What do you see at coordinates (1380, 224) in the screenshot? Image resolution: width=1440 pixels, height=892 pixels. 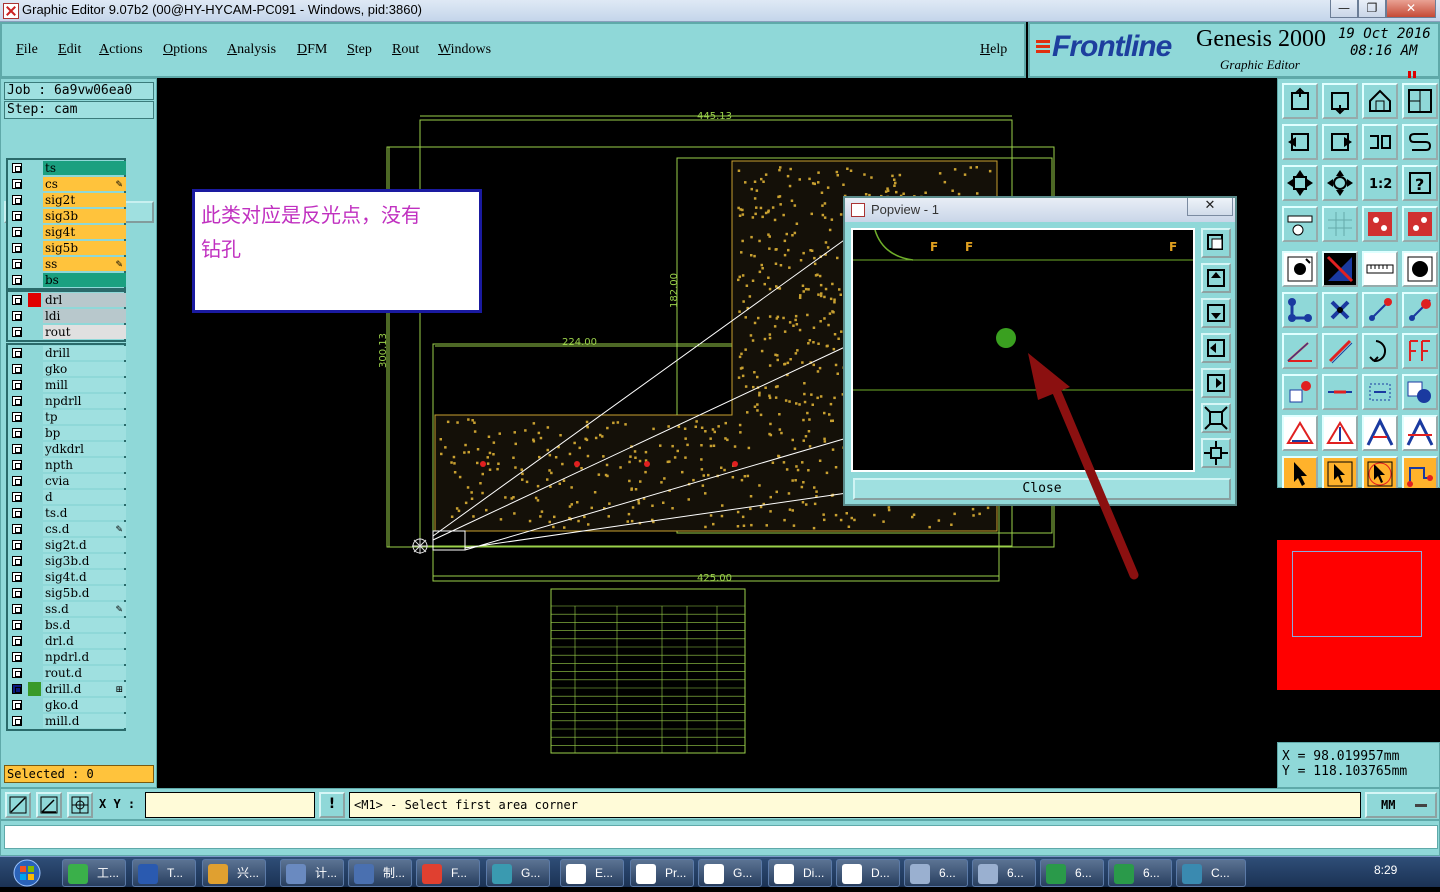 I see `layer-colors-icon` at bounding box center [1380, 224].